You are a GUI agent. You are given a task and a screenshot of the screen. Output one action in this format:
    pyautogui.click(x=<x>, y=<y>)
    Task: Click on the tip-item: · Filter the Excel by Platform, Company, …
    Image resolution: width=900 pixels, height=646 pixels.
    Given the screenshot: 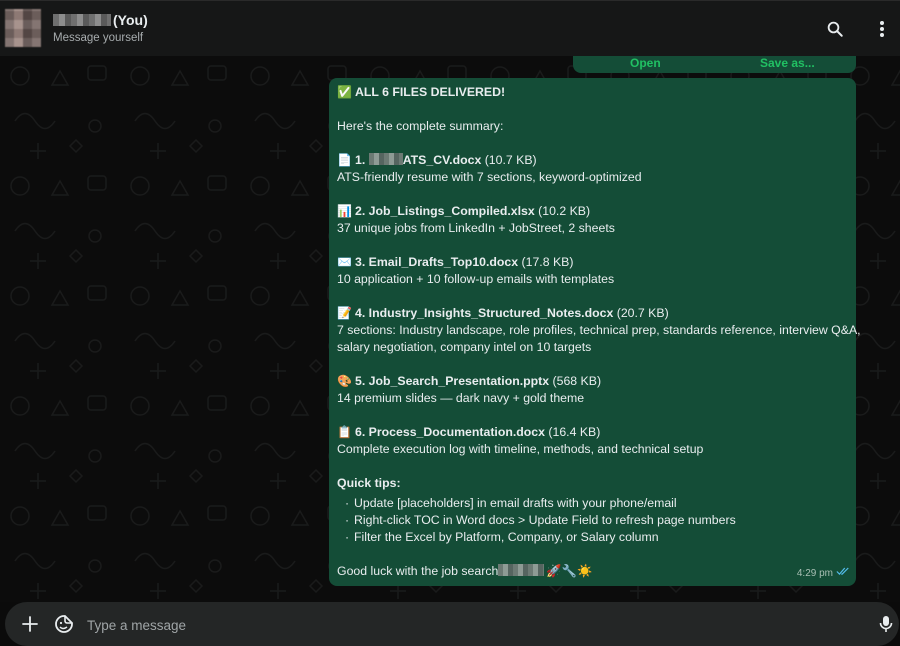 What is the action you would take?
    pyautogui.click(x=502, y=537)
    